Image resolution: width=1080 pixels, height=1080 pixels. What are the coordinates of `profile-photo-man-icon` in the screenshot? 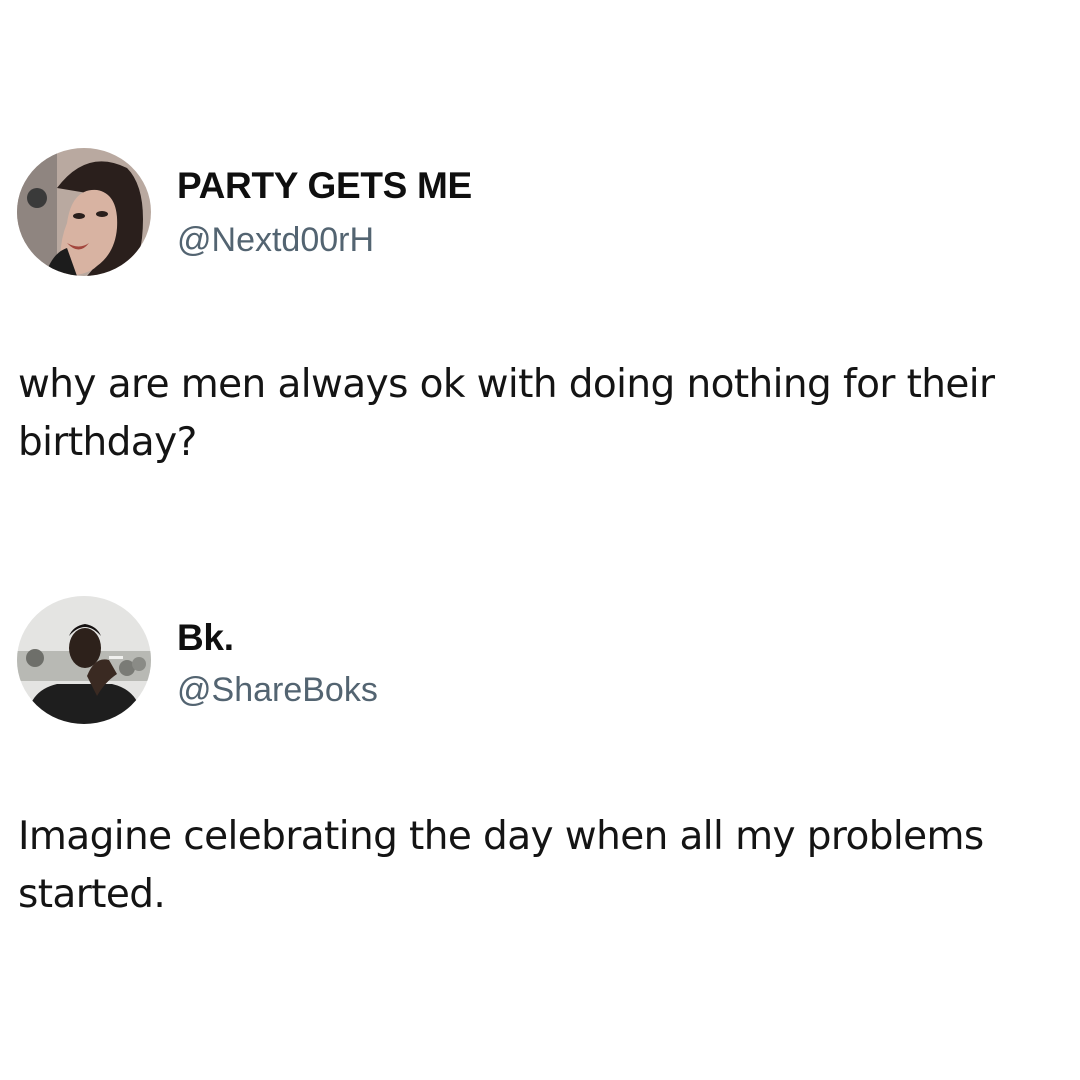 It's located at (84, 660).